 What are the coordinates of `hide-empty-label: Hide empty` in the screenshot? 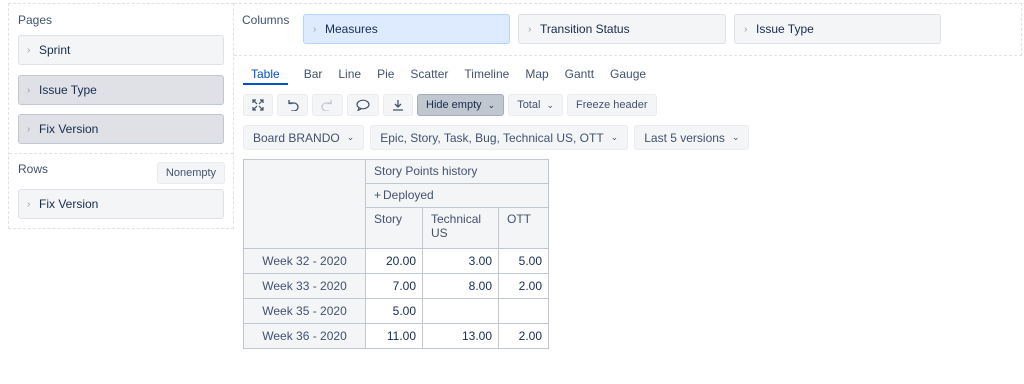 It's located at (454, 105).